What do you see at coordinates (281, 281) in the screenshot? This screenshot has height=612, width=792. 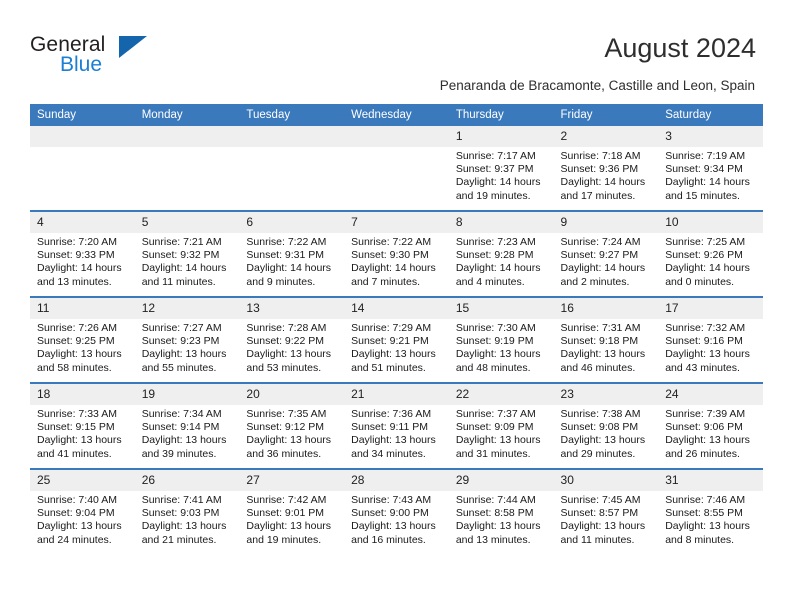 I see `daylight-duration-line2: and 9 minutes.` at bounding box center [281, 281].